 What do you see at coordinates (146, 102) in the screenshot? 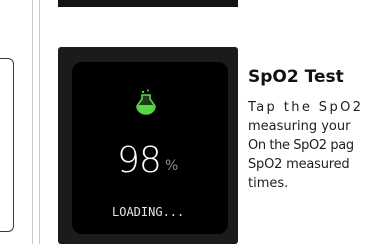
I see `flask-icon` at bounding box center [146, 102].